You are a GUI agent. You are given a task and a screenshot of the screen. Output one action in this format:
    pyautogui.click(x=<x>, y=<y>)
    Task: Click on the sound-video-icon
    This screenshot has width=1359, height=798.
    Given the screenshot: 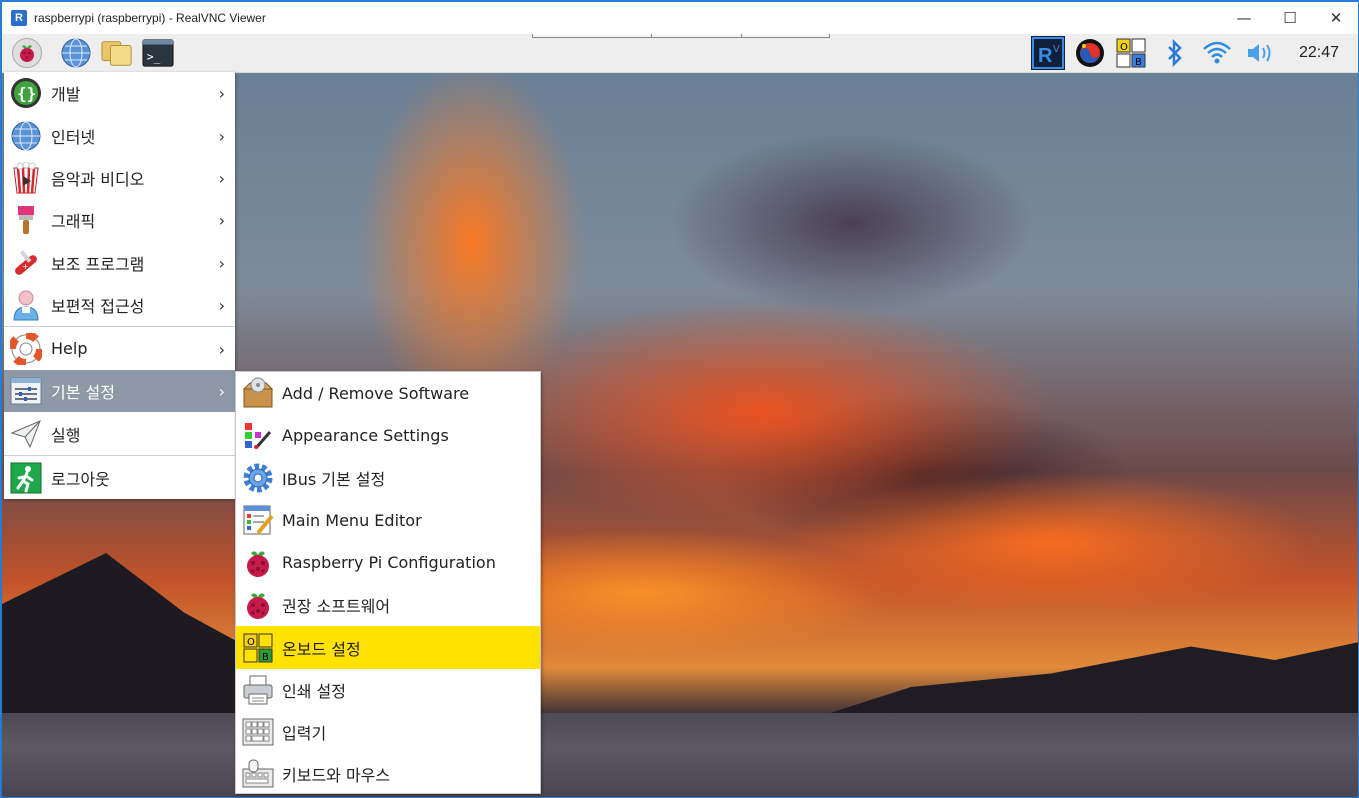 What is the action you would take?
    pyautogui.click(x=26, y=178)
    